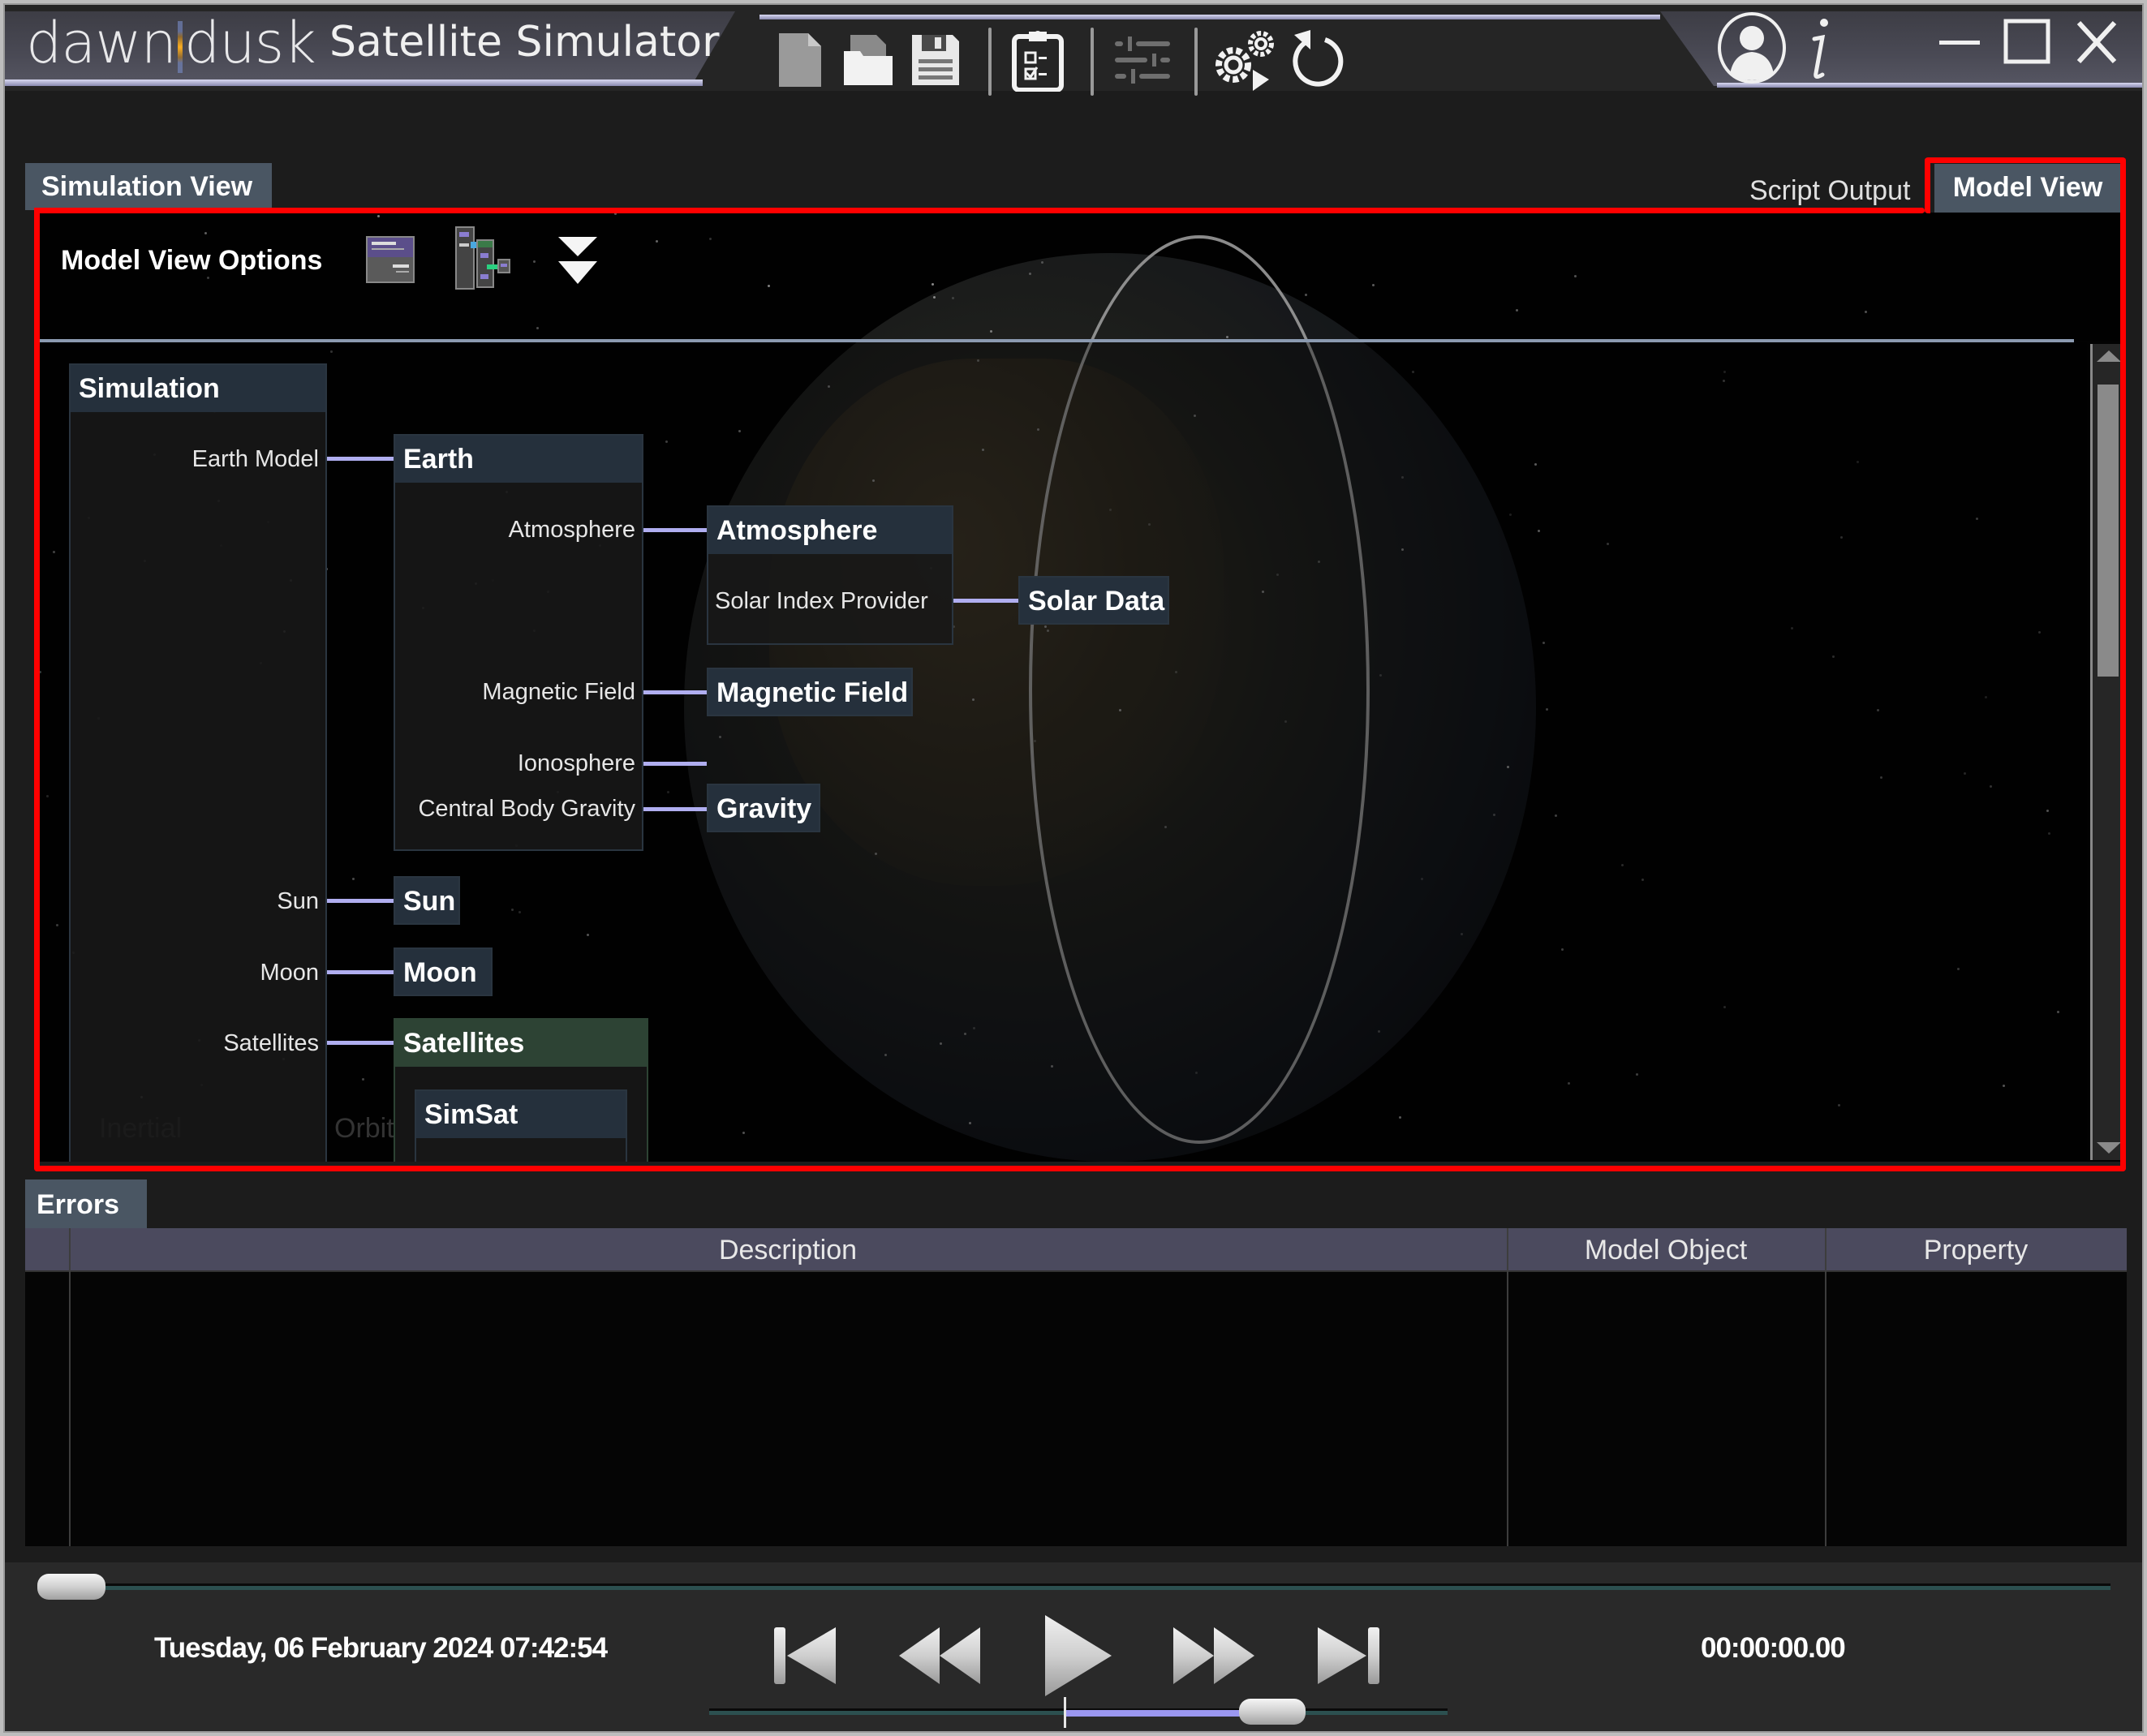 The height and width of the screenshot is (1736, 2147). I want to click on tab-errors: Errors, so click(86, 1204).